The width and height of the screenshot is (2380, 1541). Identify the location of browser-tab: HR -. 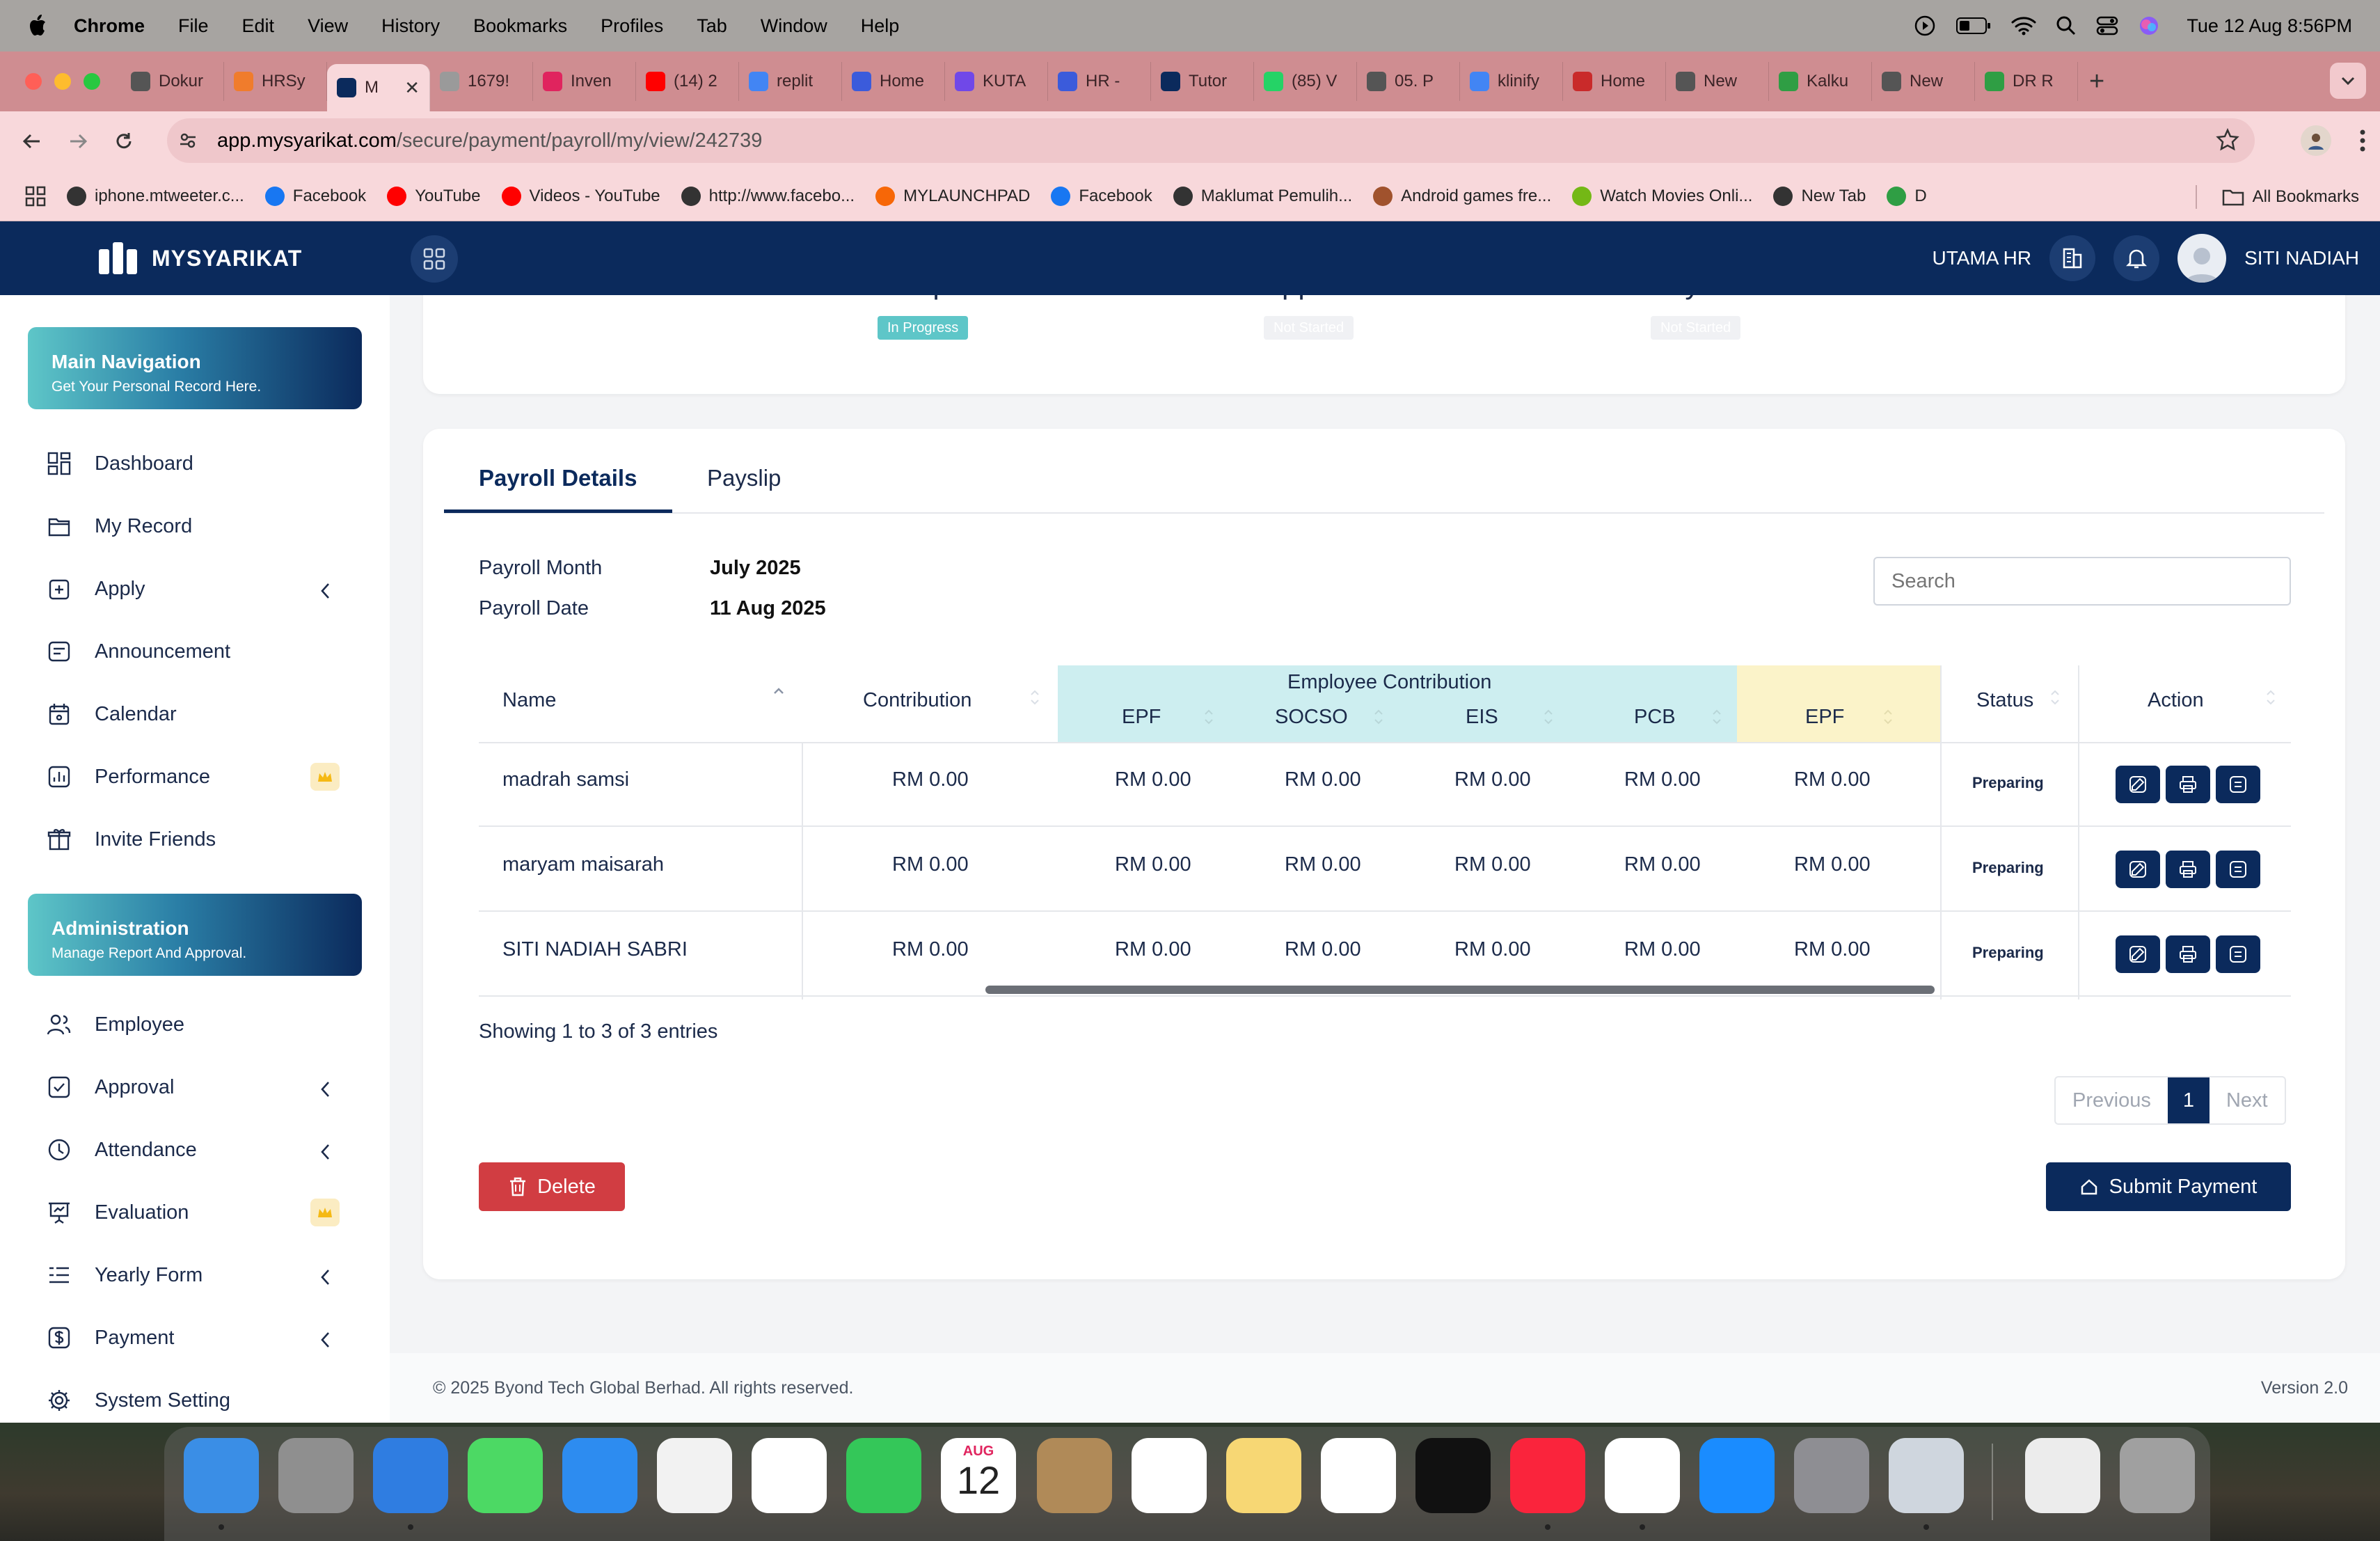
(1099, 81).